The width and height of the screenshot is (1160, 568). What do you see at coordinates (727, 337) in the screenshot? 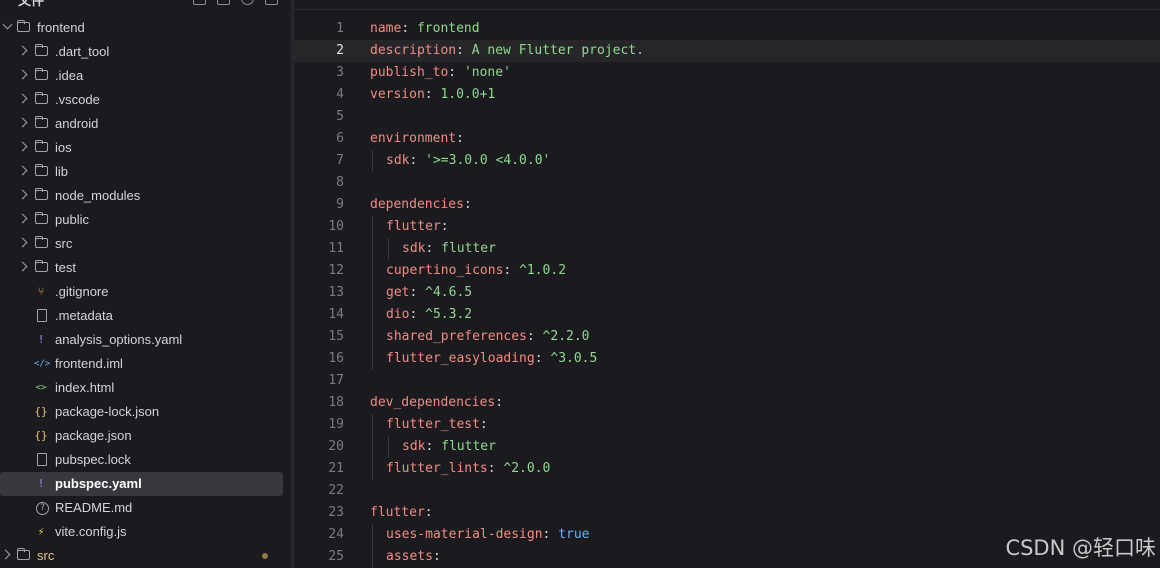
I see `code-line: 15 shared_preferences: ^2.2.0` at bounding box center [727, 337].